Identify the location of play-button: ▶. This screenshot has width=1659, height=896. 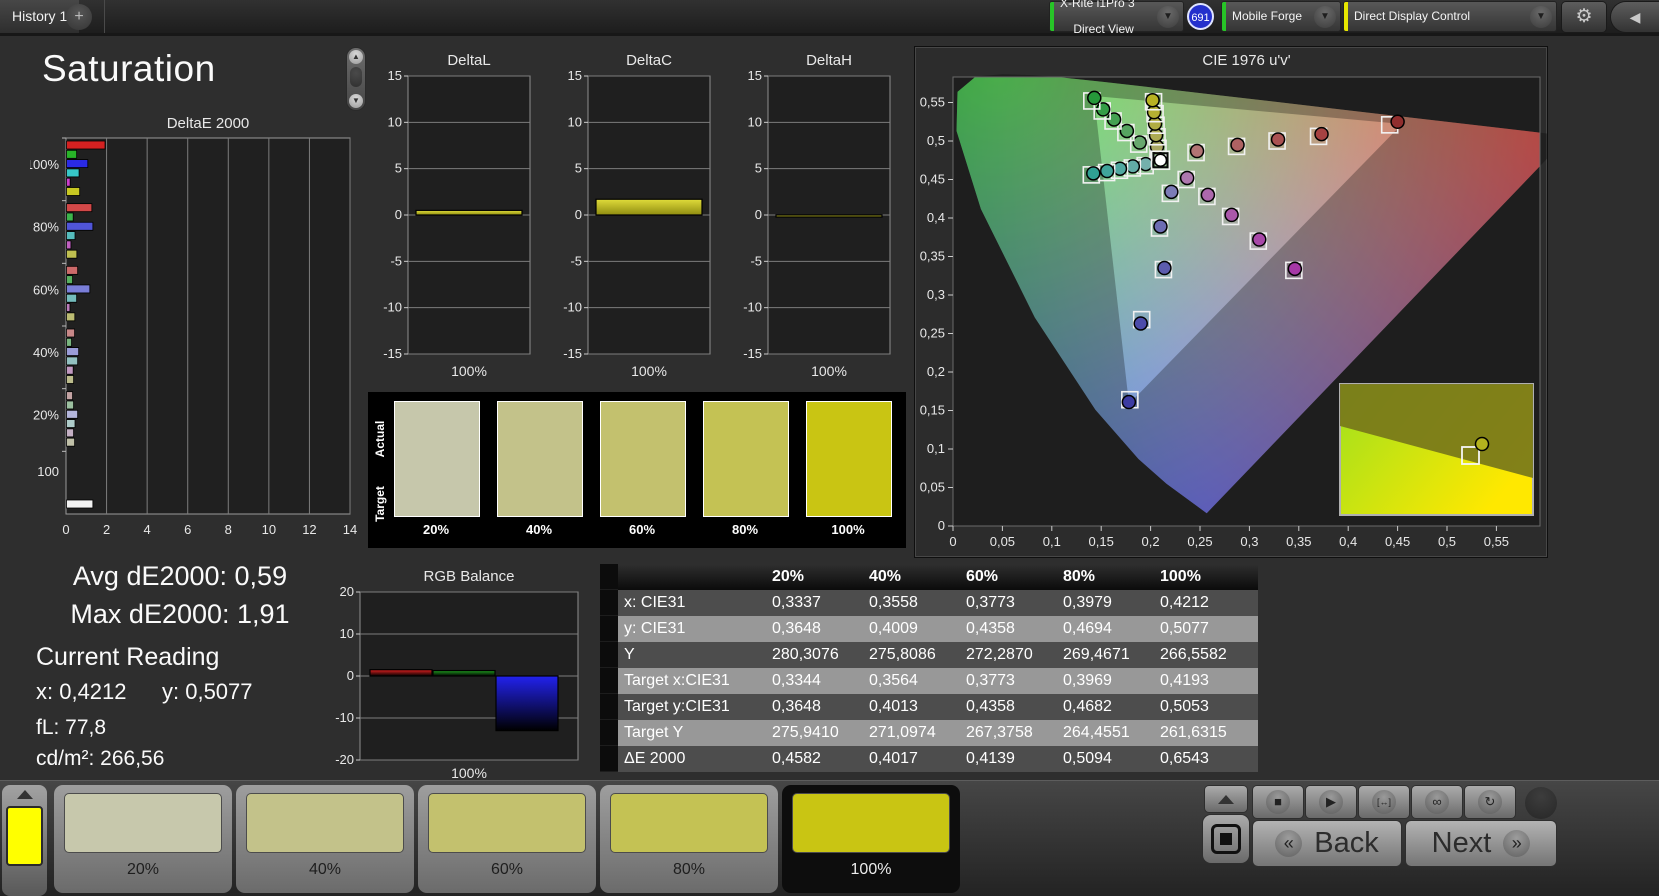
(1331, 802).